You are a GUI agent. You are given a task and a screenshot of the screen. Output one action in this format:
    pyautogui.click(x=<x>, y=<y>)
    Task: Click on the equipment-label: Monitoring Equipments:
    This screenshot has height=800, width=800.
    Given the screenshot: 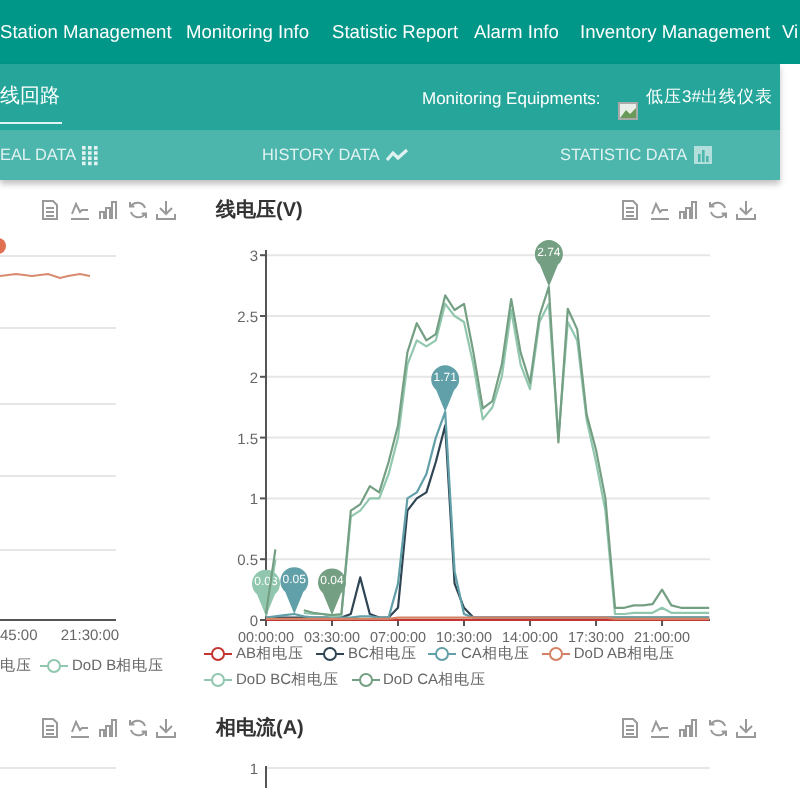 What is the action you would take?
    pyautogui.click(x=512, y=97)
    